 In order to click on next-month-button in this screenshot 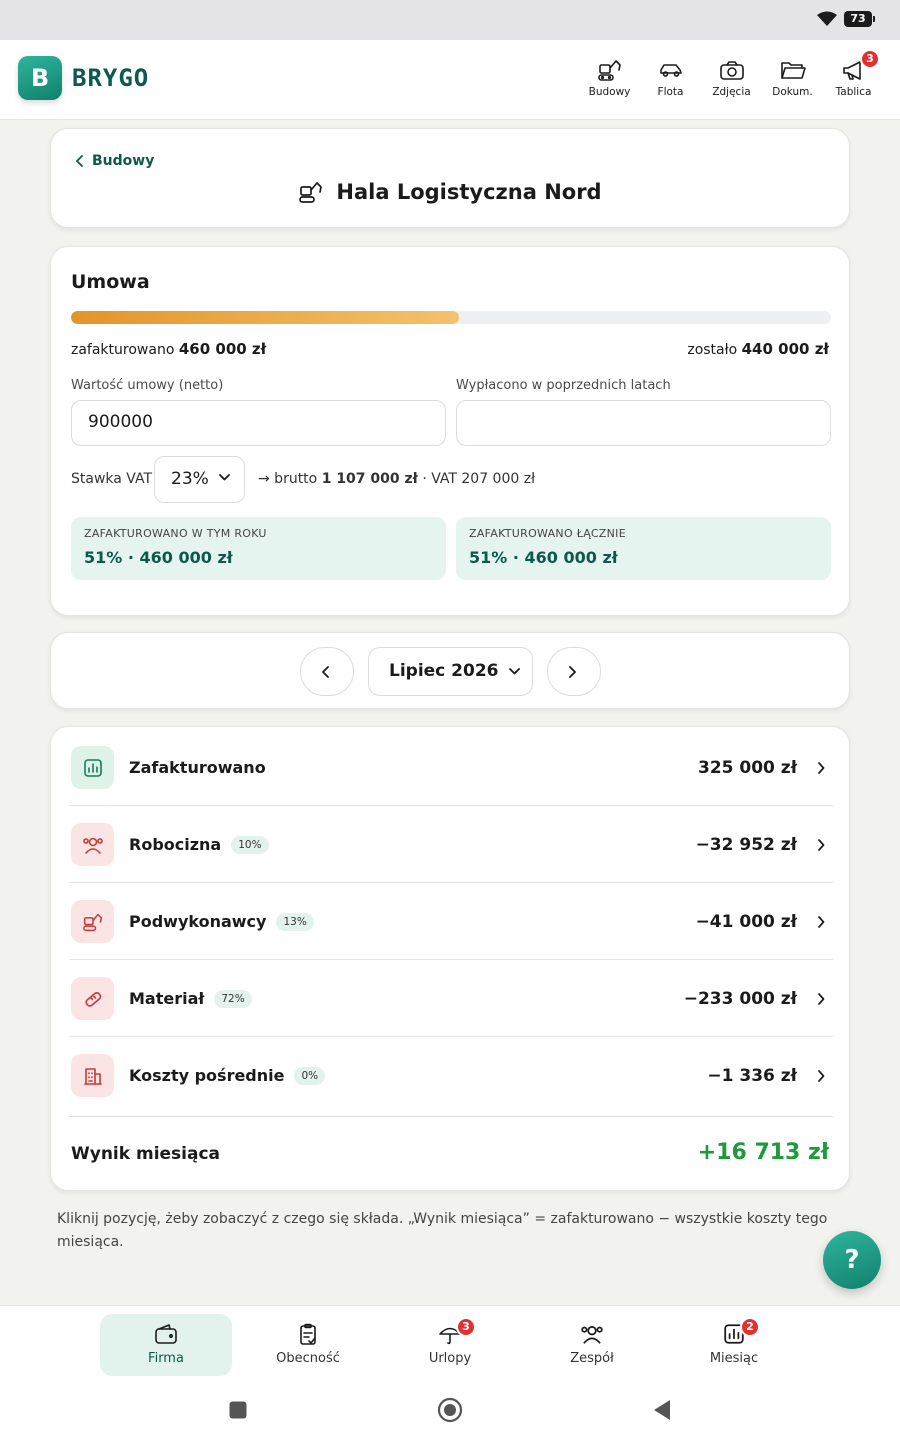, I will do `click(574, 671)`.